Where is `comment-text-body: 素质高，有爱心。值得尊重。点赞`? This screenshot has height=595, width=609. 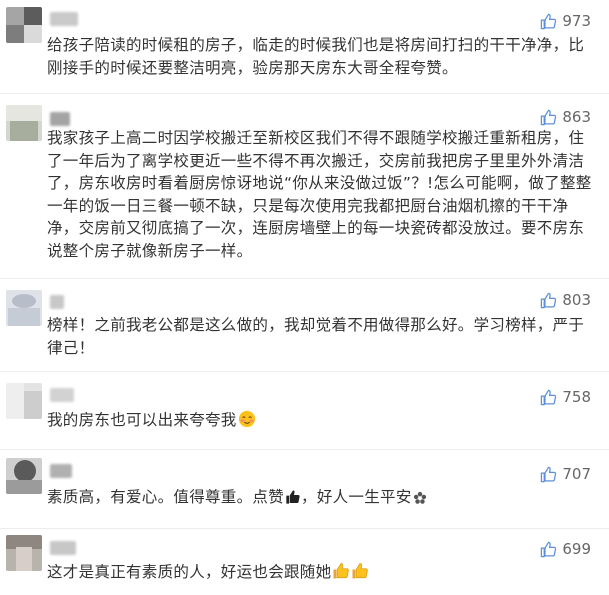 comment-text-body: 素质高，有爱心。值得尊重。点赞 is located at coordinates (166, 497).